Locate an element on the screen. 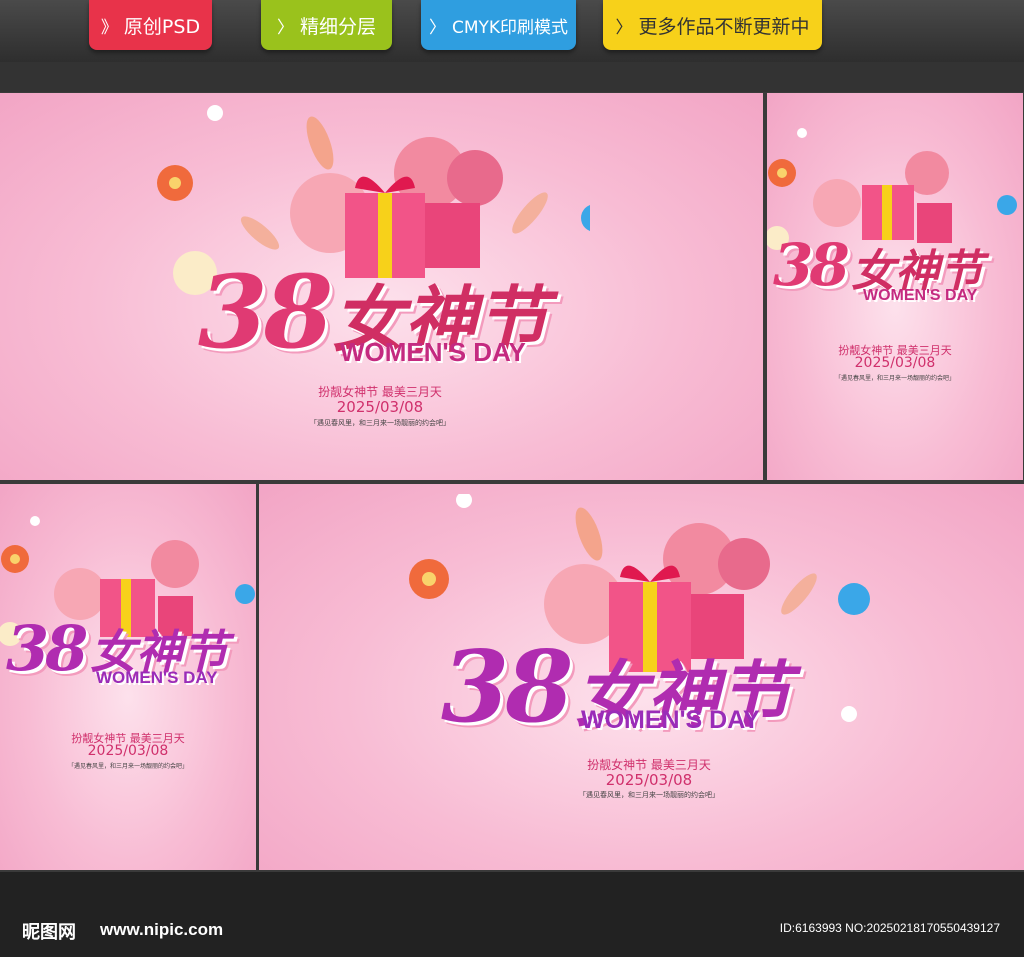 The image size is (1024, 957). tag-label: 精细分层 is located at coordinates (337, 26).